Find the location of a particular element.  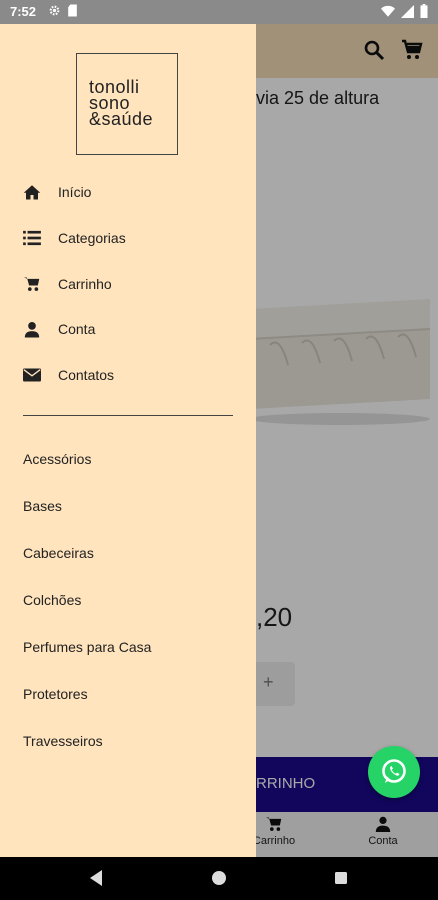

system-navigation-bar is located at coordinates (219, 878).